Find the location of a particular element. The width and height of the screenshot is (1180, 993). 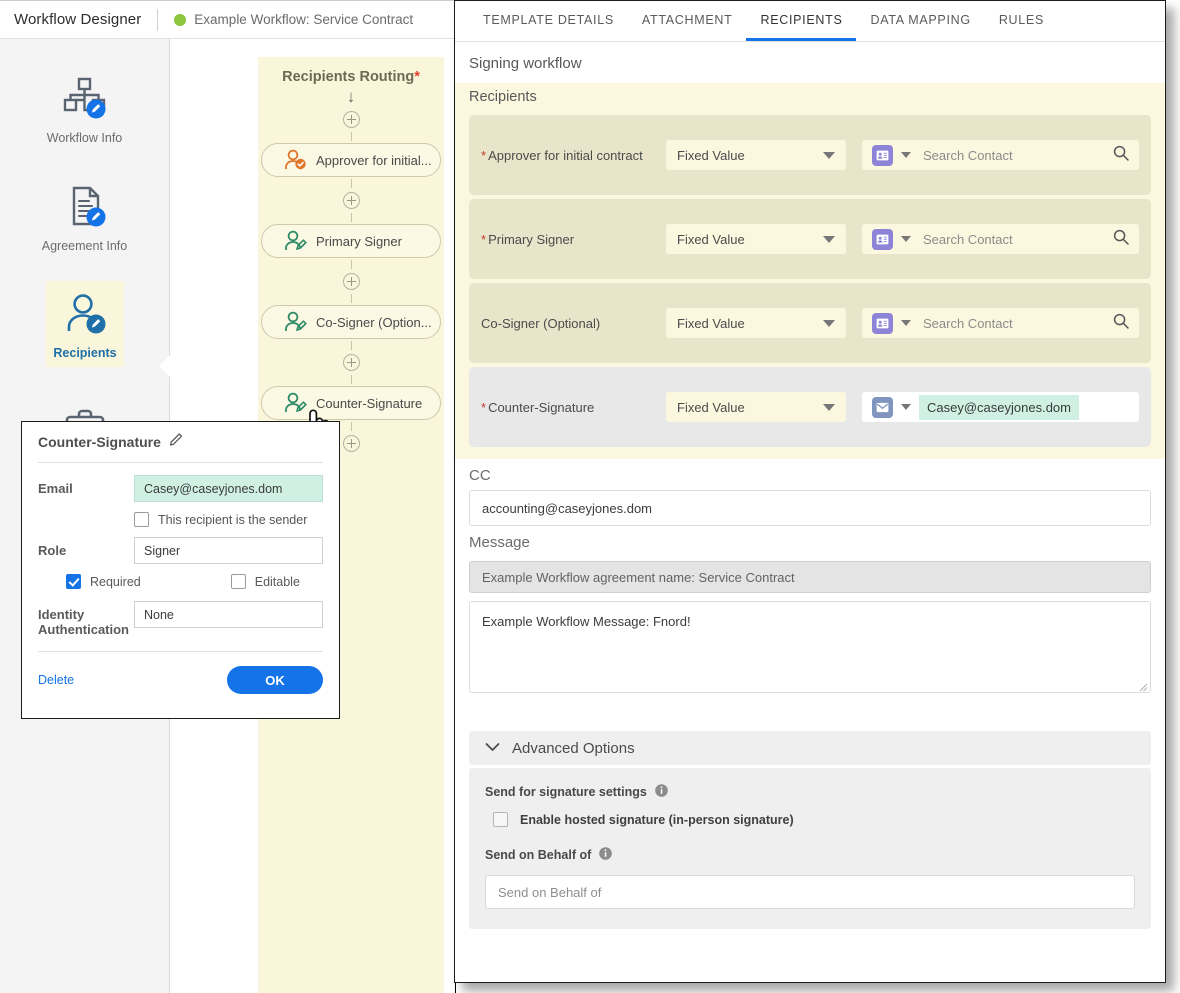

search-contact-input-co-signer: Search Contact is located at coordinates (1018, 323).